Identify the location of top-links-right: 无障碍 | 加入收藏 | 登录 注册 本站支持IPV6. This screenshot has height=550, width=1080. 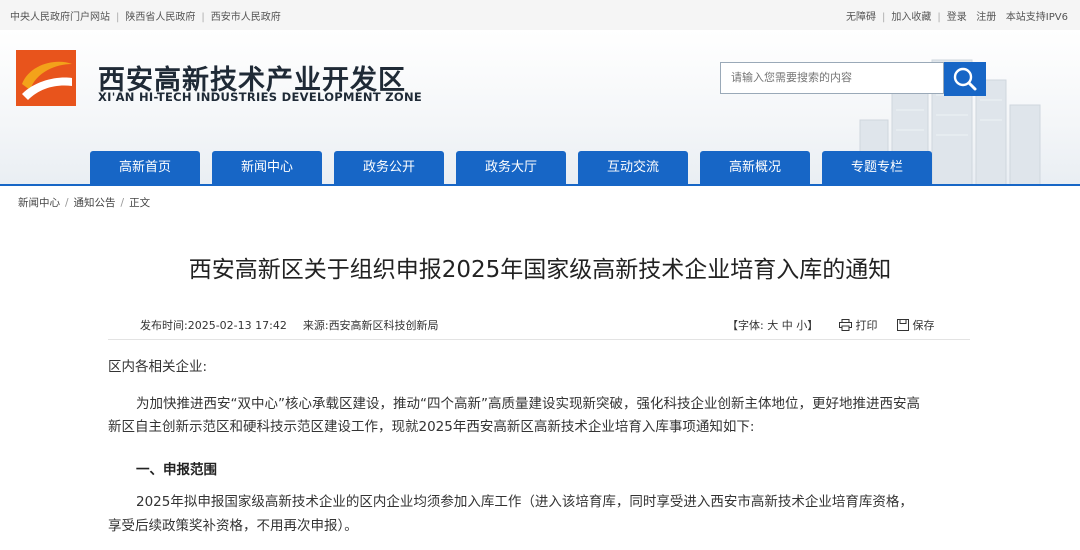
(957, 15).